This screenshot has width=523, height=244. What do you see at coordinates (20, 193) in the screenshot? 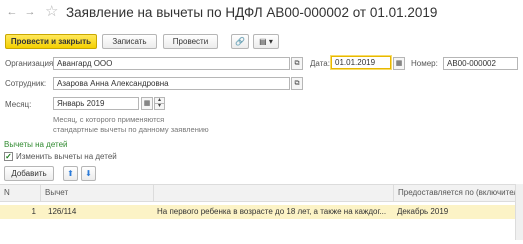
I see `column-header-n: N` at bounding box center [20, 193].